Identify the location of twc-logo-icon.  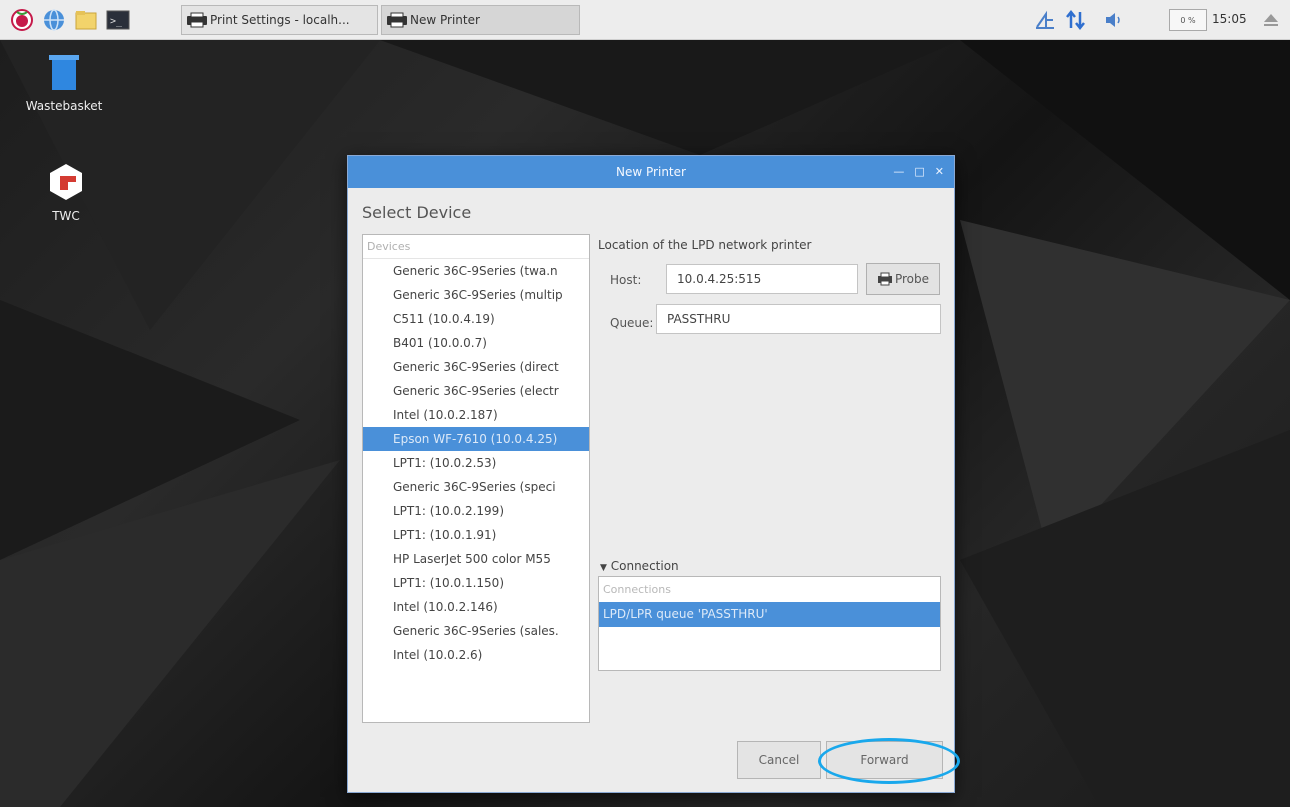
(66, 182).